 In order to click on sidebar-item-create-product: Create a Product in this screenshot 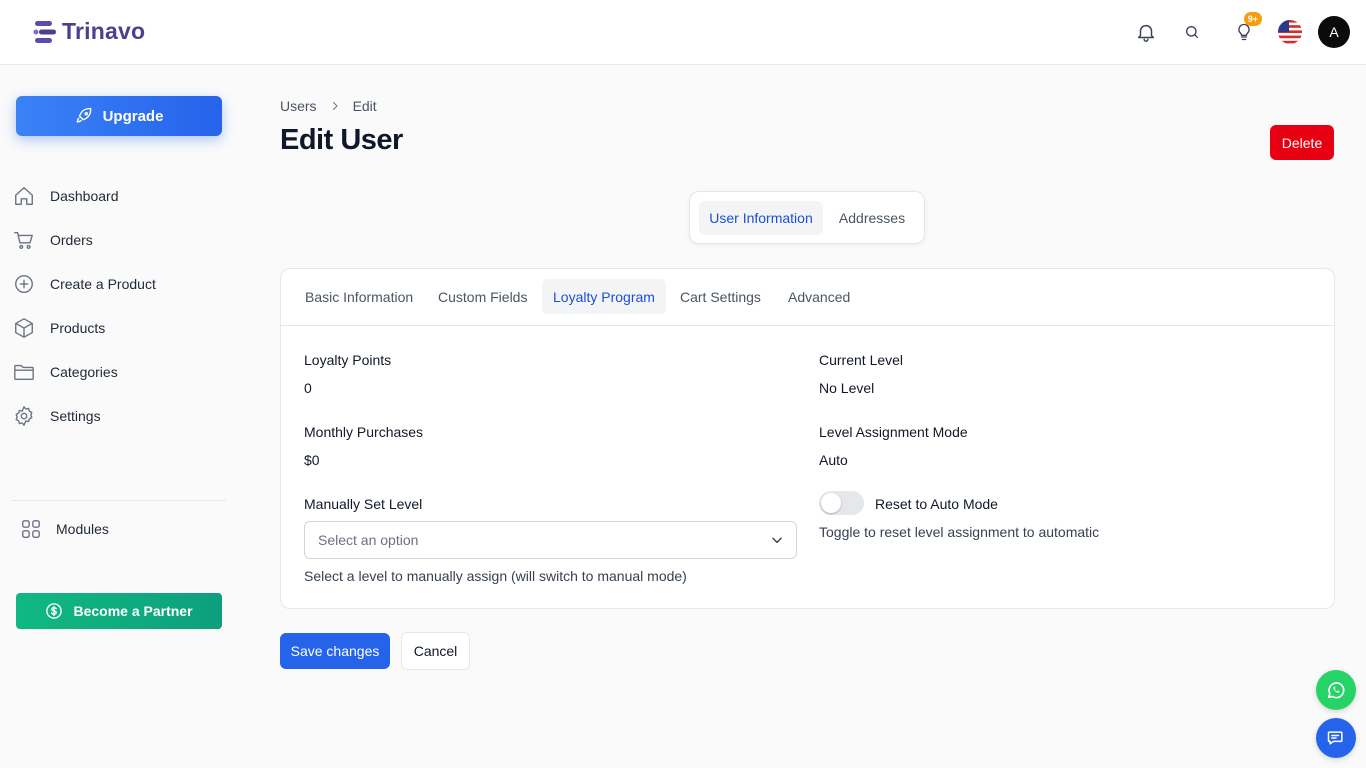, I will do `click(119, 284)`.